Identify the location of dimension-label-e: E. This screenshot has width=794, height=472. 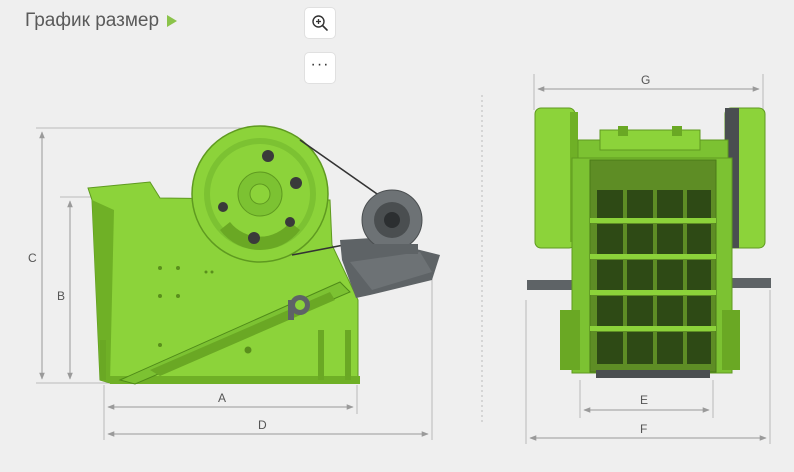
(644, 400).